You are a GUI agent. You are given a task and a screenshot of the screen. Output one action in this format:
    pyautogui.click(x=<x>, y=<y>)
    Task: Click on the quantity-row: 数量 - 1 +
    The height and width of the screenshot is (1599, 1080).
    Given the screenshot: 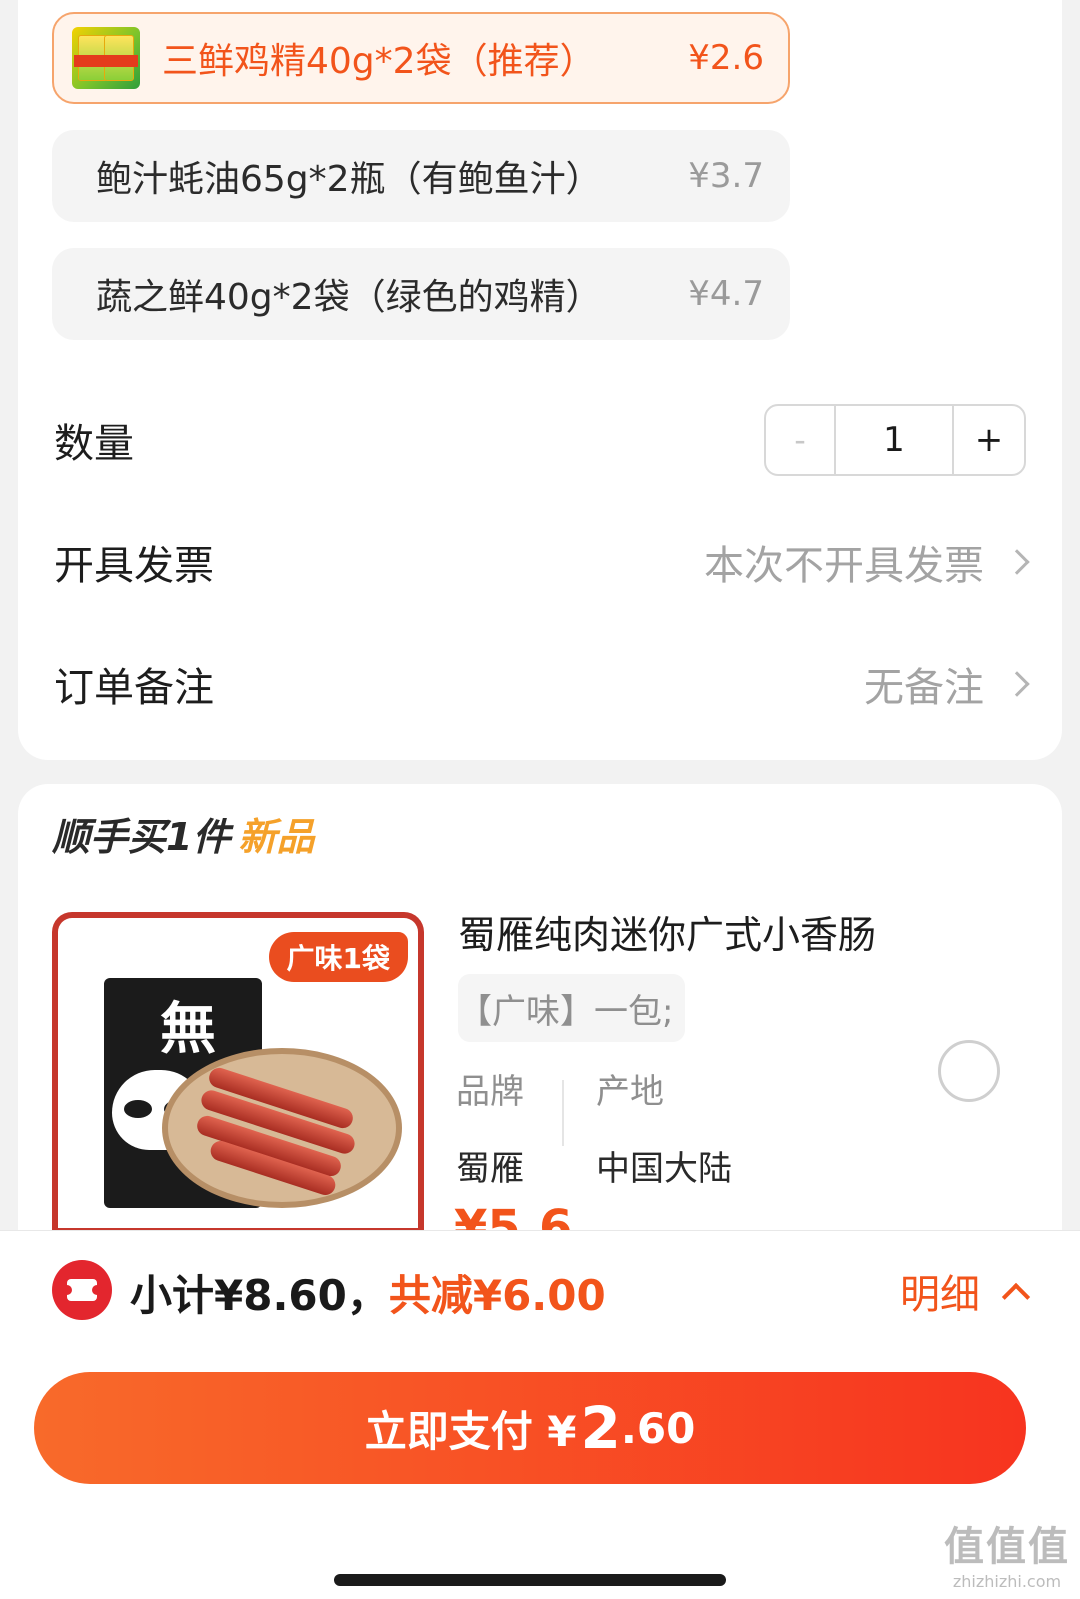 What is the action you would take?
    pyautogui.click(x=540, y=440)
    